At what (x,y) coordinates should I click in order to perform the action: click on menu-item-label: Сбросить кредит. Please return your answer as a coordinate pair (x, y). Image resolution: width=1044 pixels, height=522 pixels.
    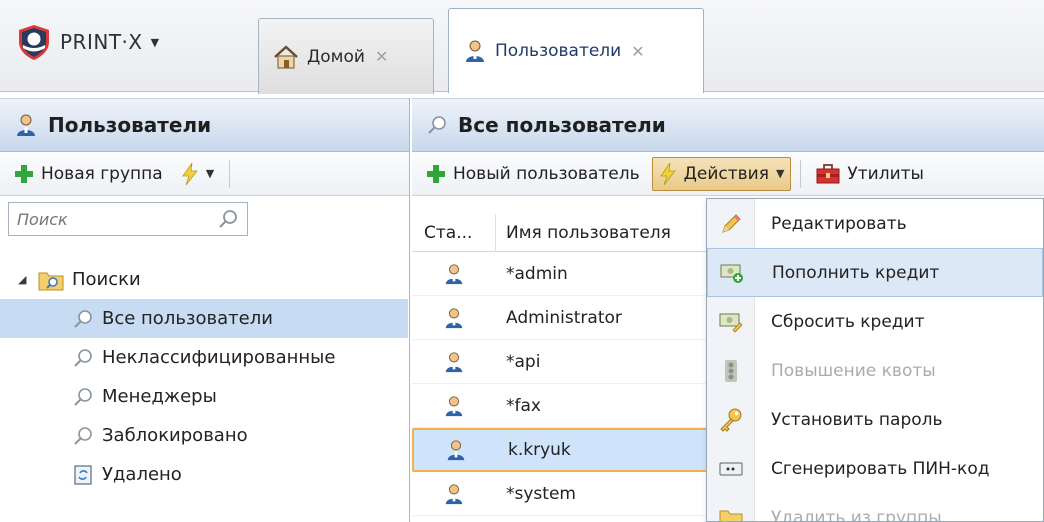
    Looking at the image, I should click on (848, 321).